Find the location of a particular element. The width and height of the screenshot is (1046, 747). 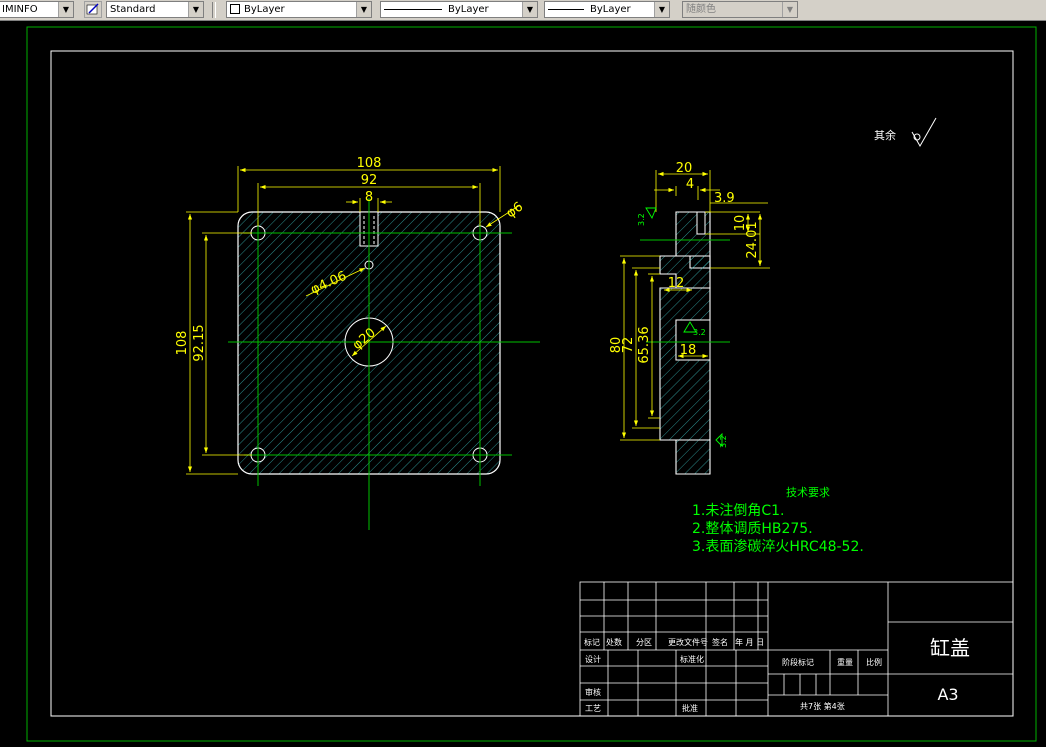

text-style-icon is located at coordinates (93, 9).